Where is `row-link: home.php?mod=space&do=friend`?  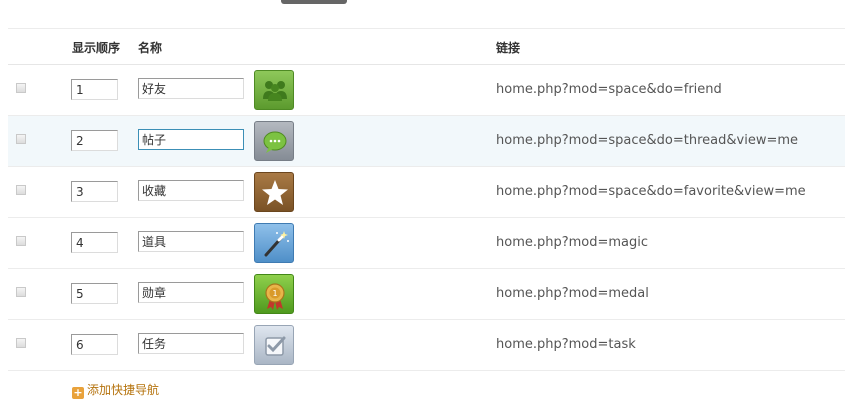 row-link: home.php?mod=space&do=friend is located at coordinates (609, 89).